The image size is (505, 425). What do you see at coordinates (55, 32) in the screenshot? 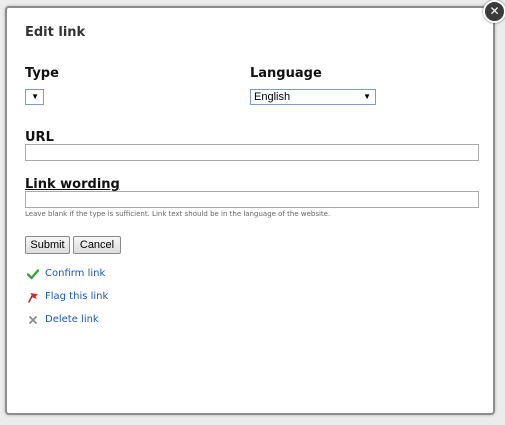
I see `dialog-title: Edit link` at bounding box center [55, 32].